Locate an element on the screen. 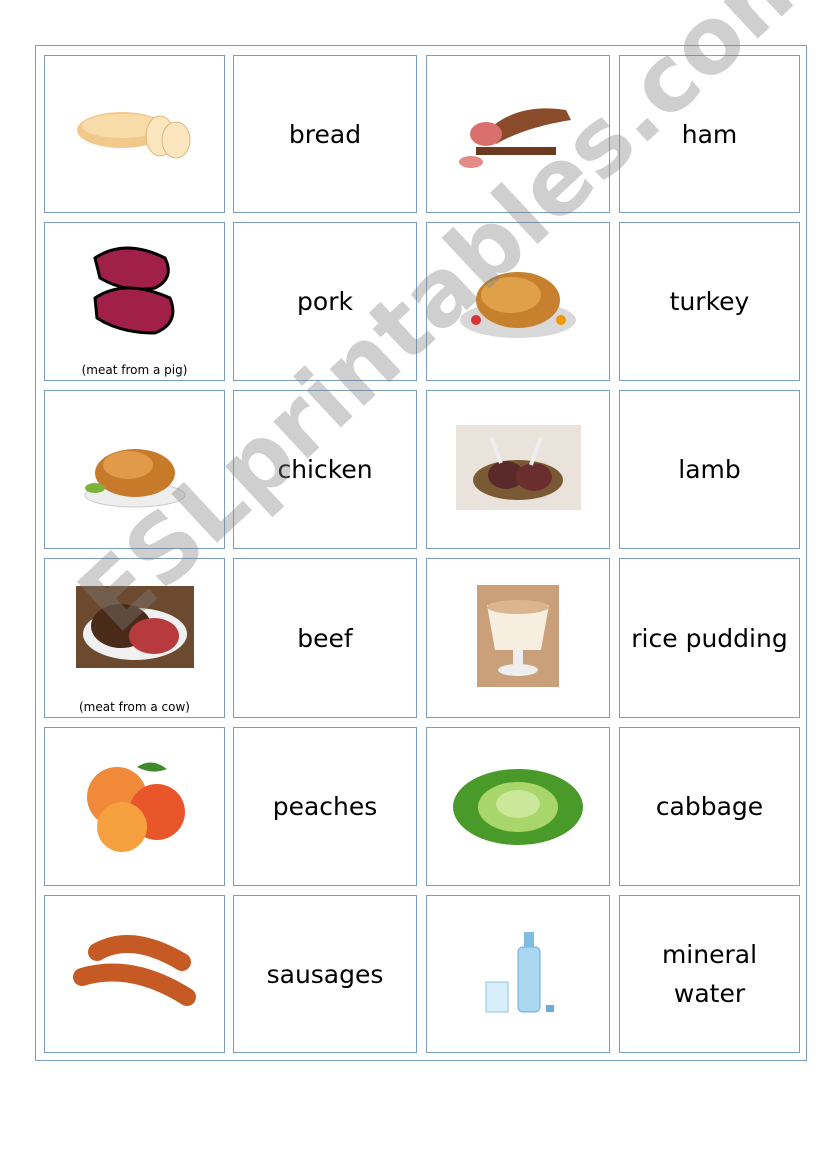  beef-icon is located at coordinates (134, 629).